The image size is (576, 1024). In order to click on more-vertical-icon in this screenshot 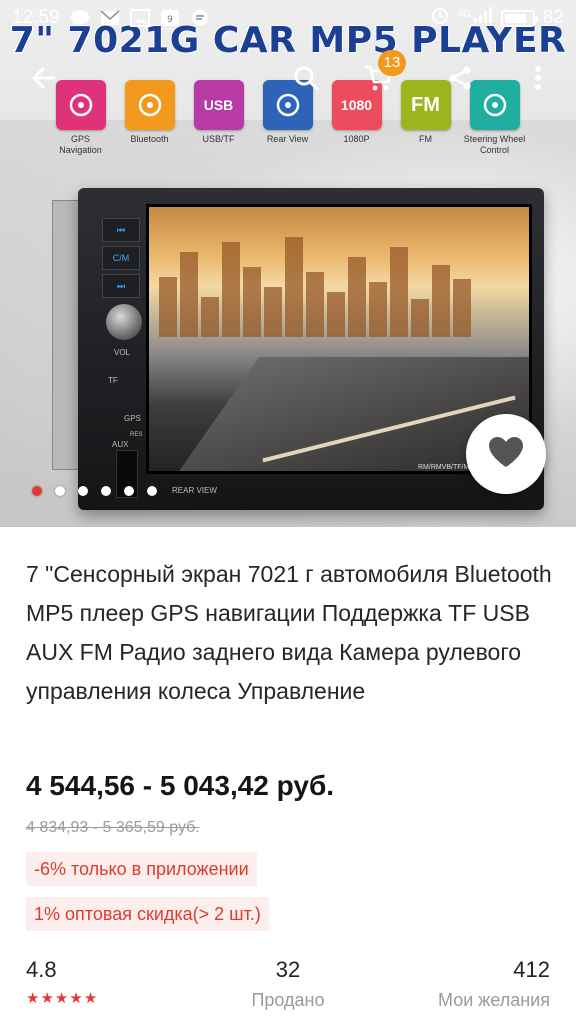, I will do `click(538, 80)`.